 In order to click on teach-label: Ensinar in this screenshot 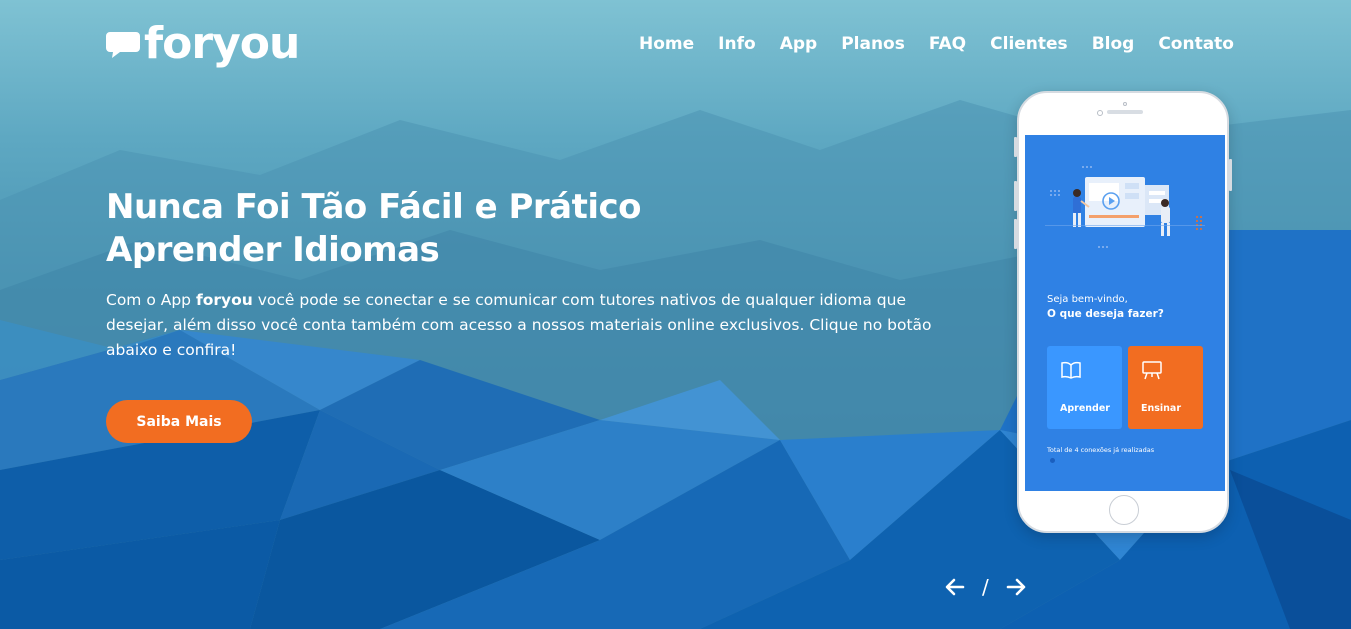, I will do `click(1161, 408)`.